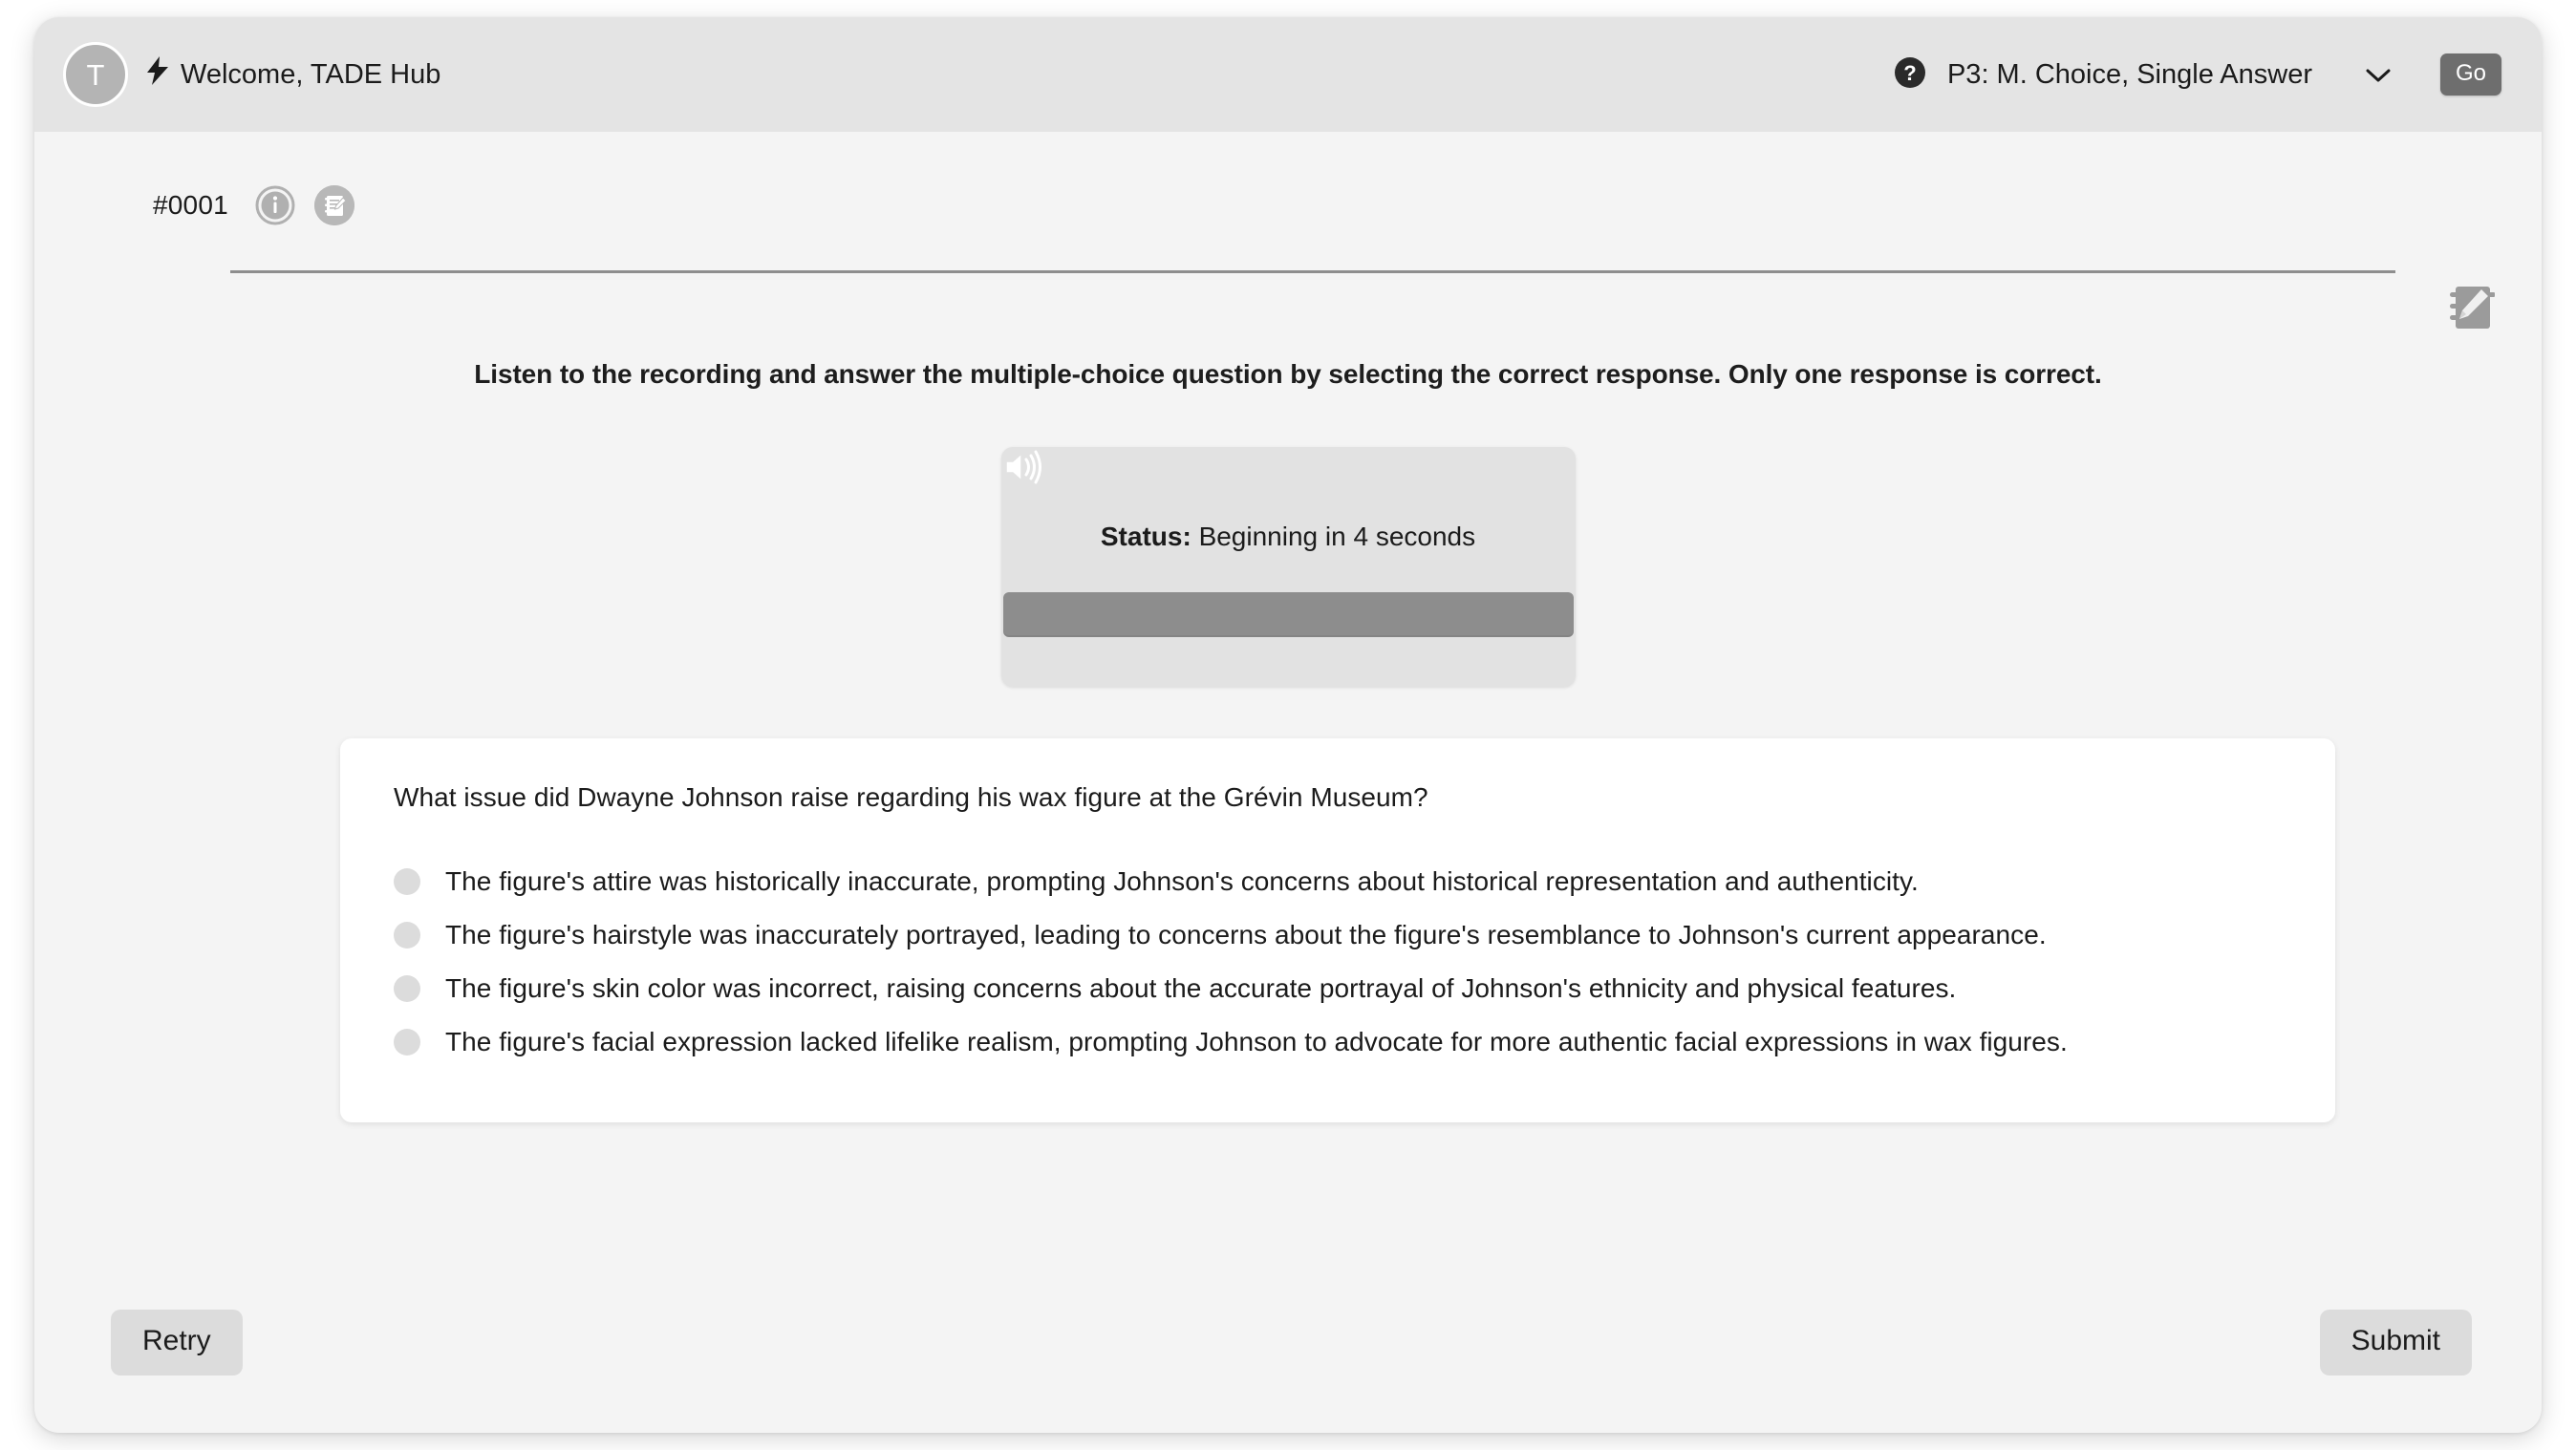 Image resolution: width=2576 pixels, height=1450 pixels. I want to click on brand-area: T Welcome, TADE Hub, so click(251, 74).